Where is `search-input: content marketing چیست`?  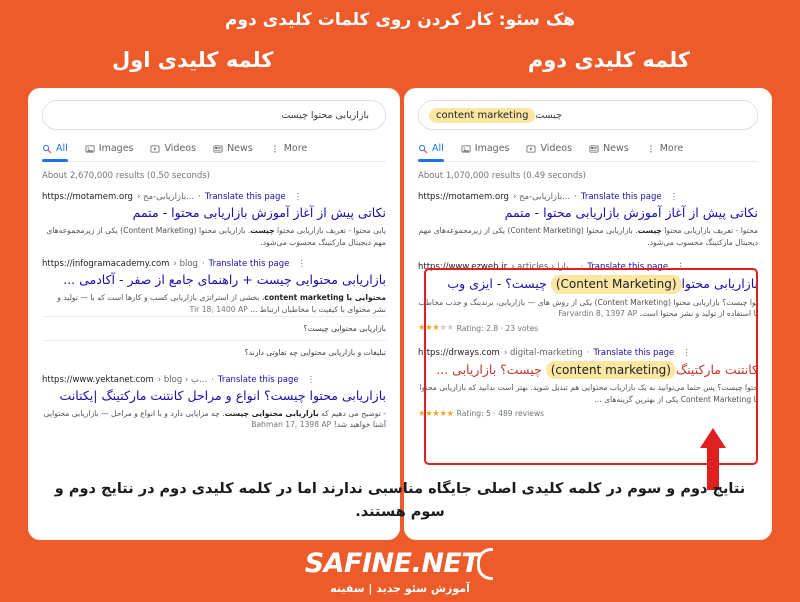 search-input: content marketing چیست is located at coordinates (588, 115).